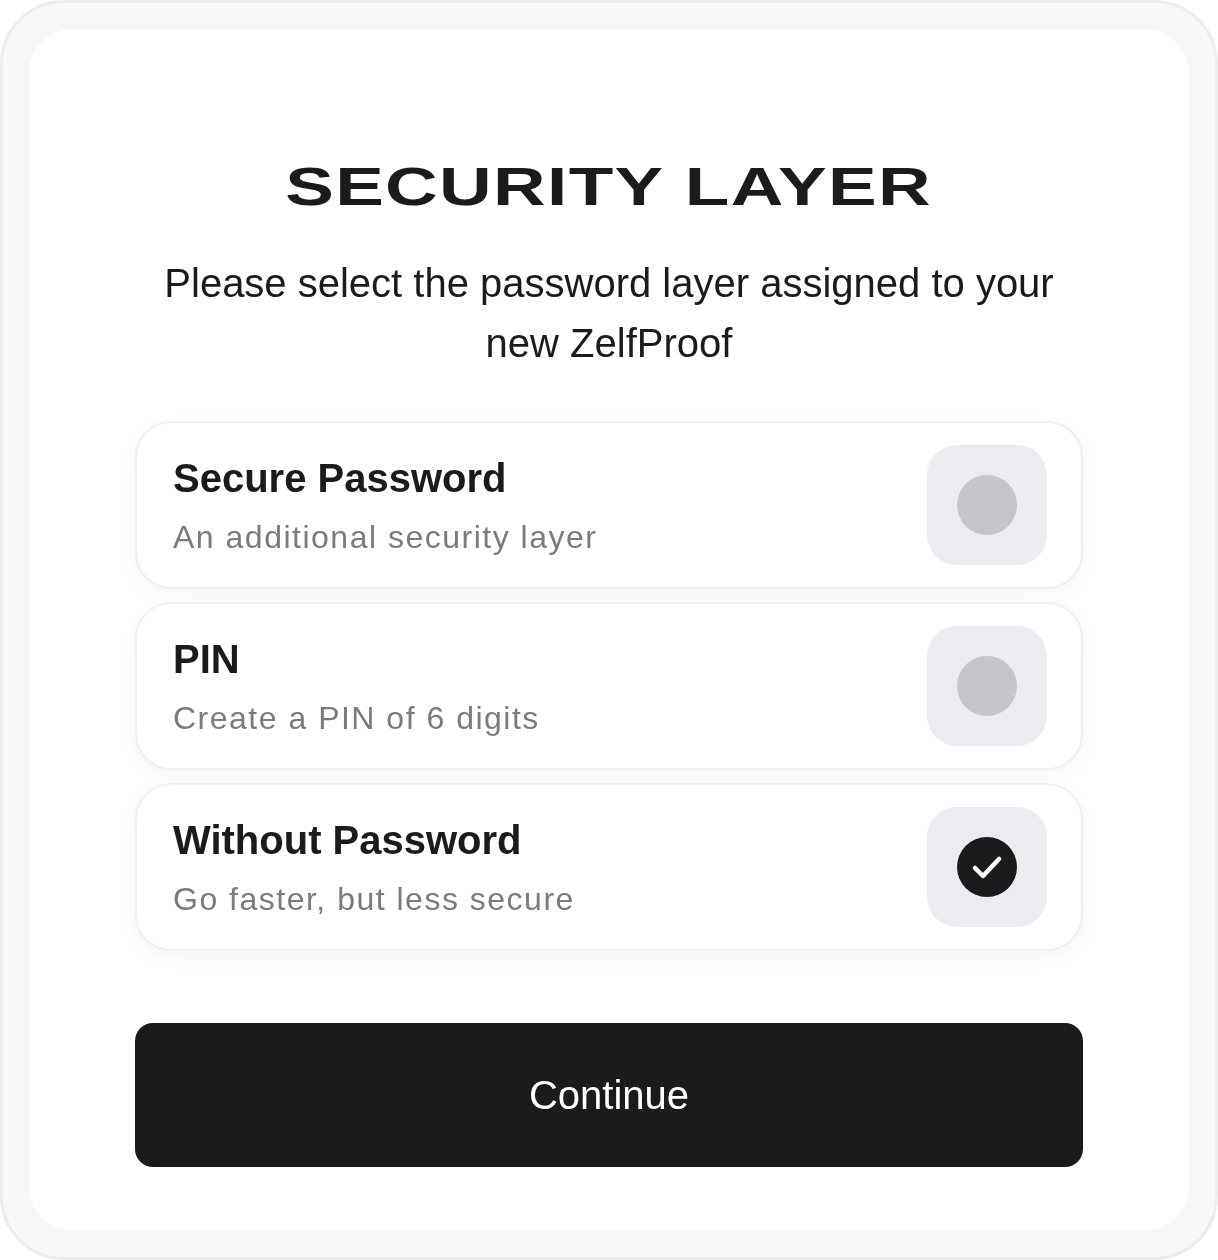  Describe the element at coordinates (609, 1095) in the screenshot. I see `continue-button: Continue` at that location.